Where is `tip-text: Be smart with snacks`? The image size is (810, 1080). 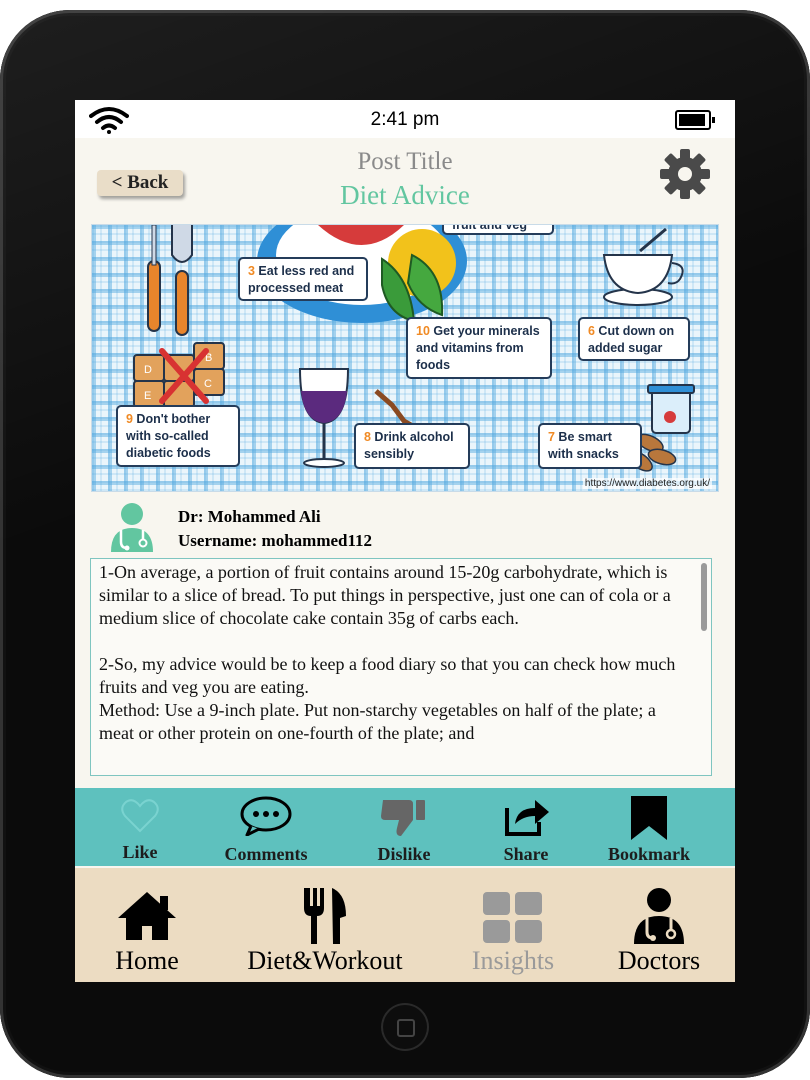
tip-text: Be smart with snacks is located at coordinates (583, 445).